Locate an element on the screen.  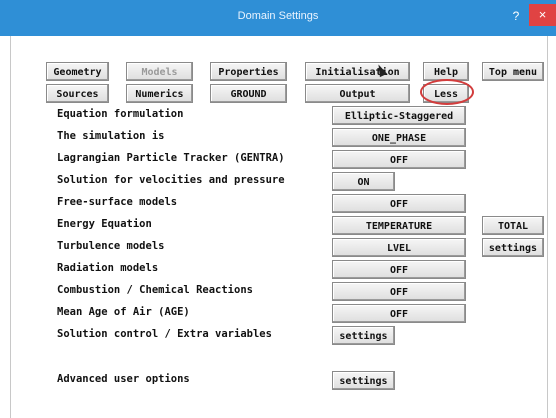
turbulence-button: LVEL is located at coordinates (399, 247).